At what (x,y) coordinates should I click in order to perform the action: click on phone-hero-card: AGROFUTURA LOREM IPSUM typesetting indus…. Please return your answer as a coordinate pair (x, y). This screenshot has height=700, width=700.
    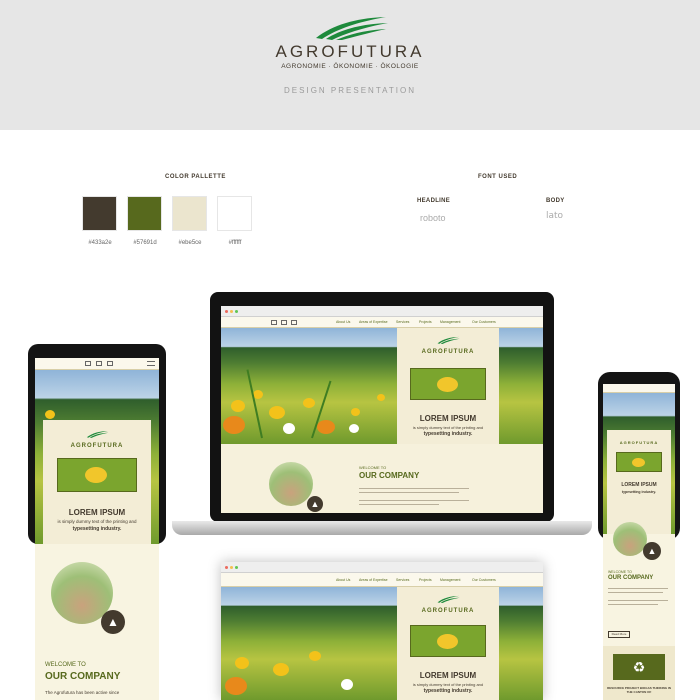
    Looking at the image, I should click on (639, 482).